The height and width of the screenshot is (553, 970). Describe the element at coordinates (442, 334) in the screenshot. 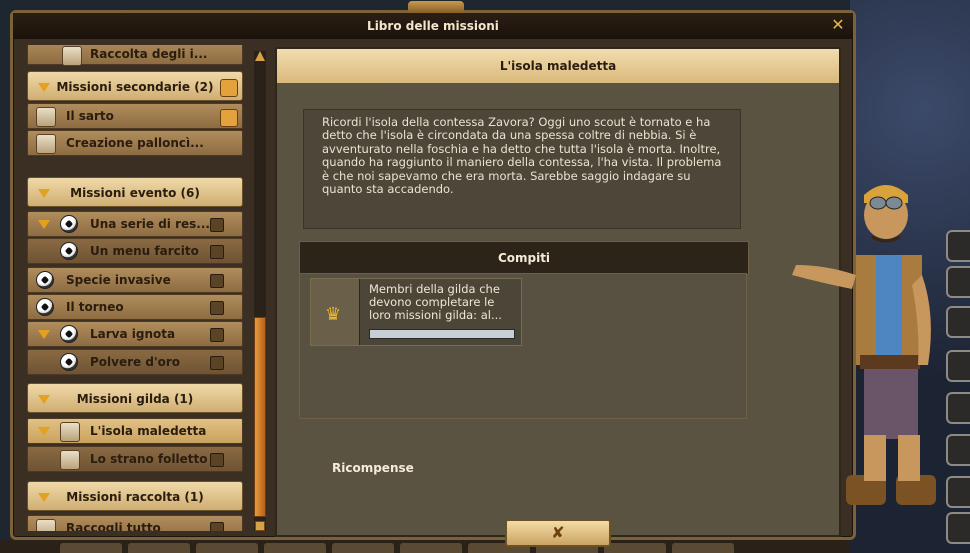

I see `task-progress-bar` at that location.